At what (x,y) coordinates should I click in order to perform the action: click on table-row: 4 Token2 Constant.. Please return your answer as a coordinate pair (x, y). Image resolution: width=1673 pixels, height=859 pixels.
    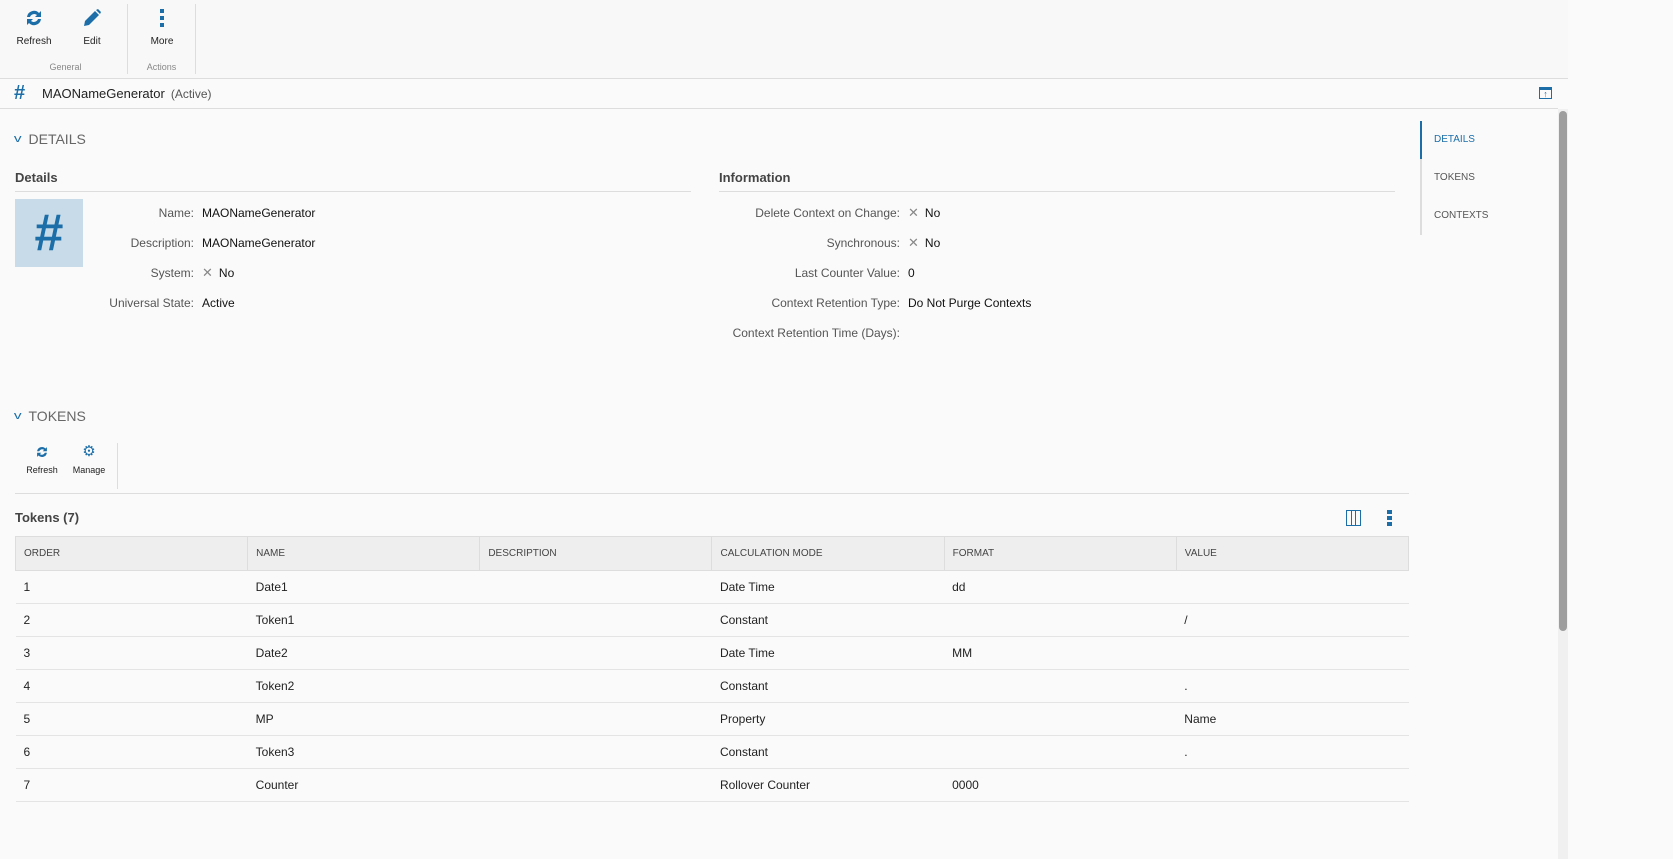
    Looking at the image, I should click on (712, 686).